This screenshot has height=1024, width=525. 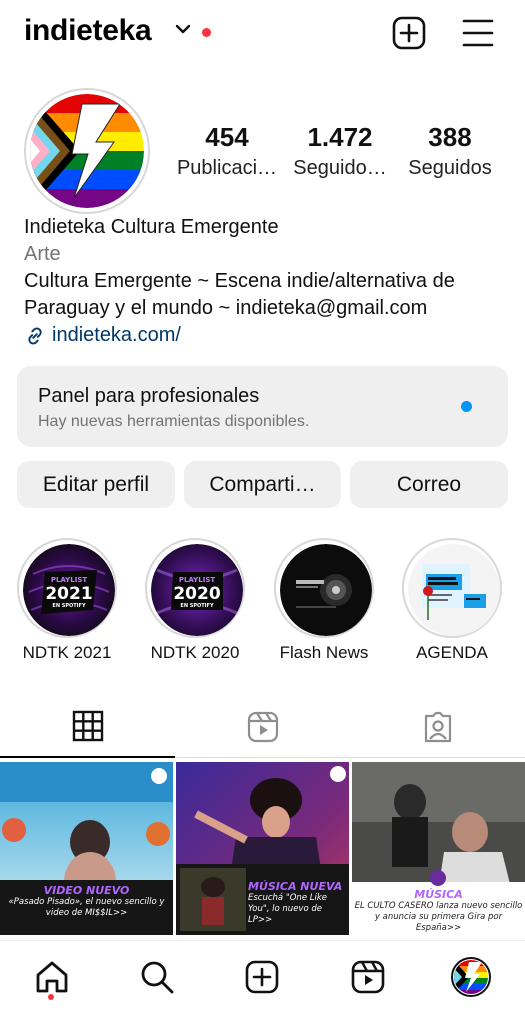 I want to click on nav-home, so click(x=52, y=977).